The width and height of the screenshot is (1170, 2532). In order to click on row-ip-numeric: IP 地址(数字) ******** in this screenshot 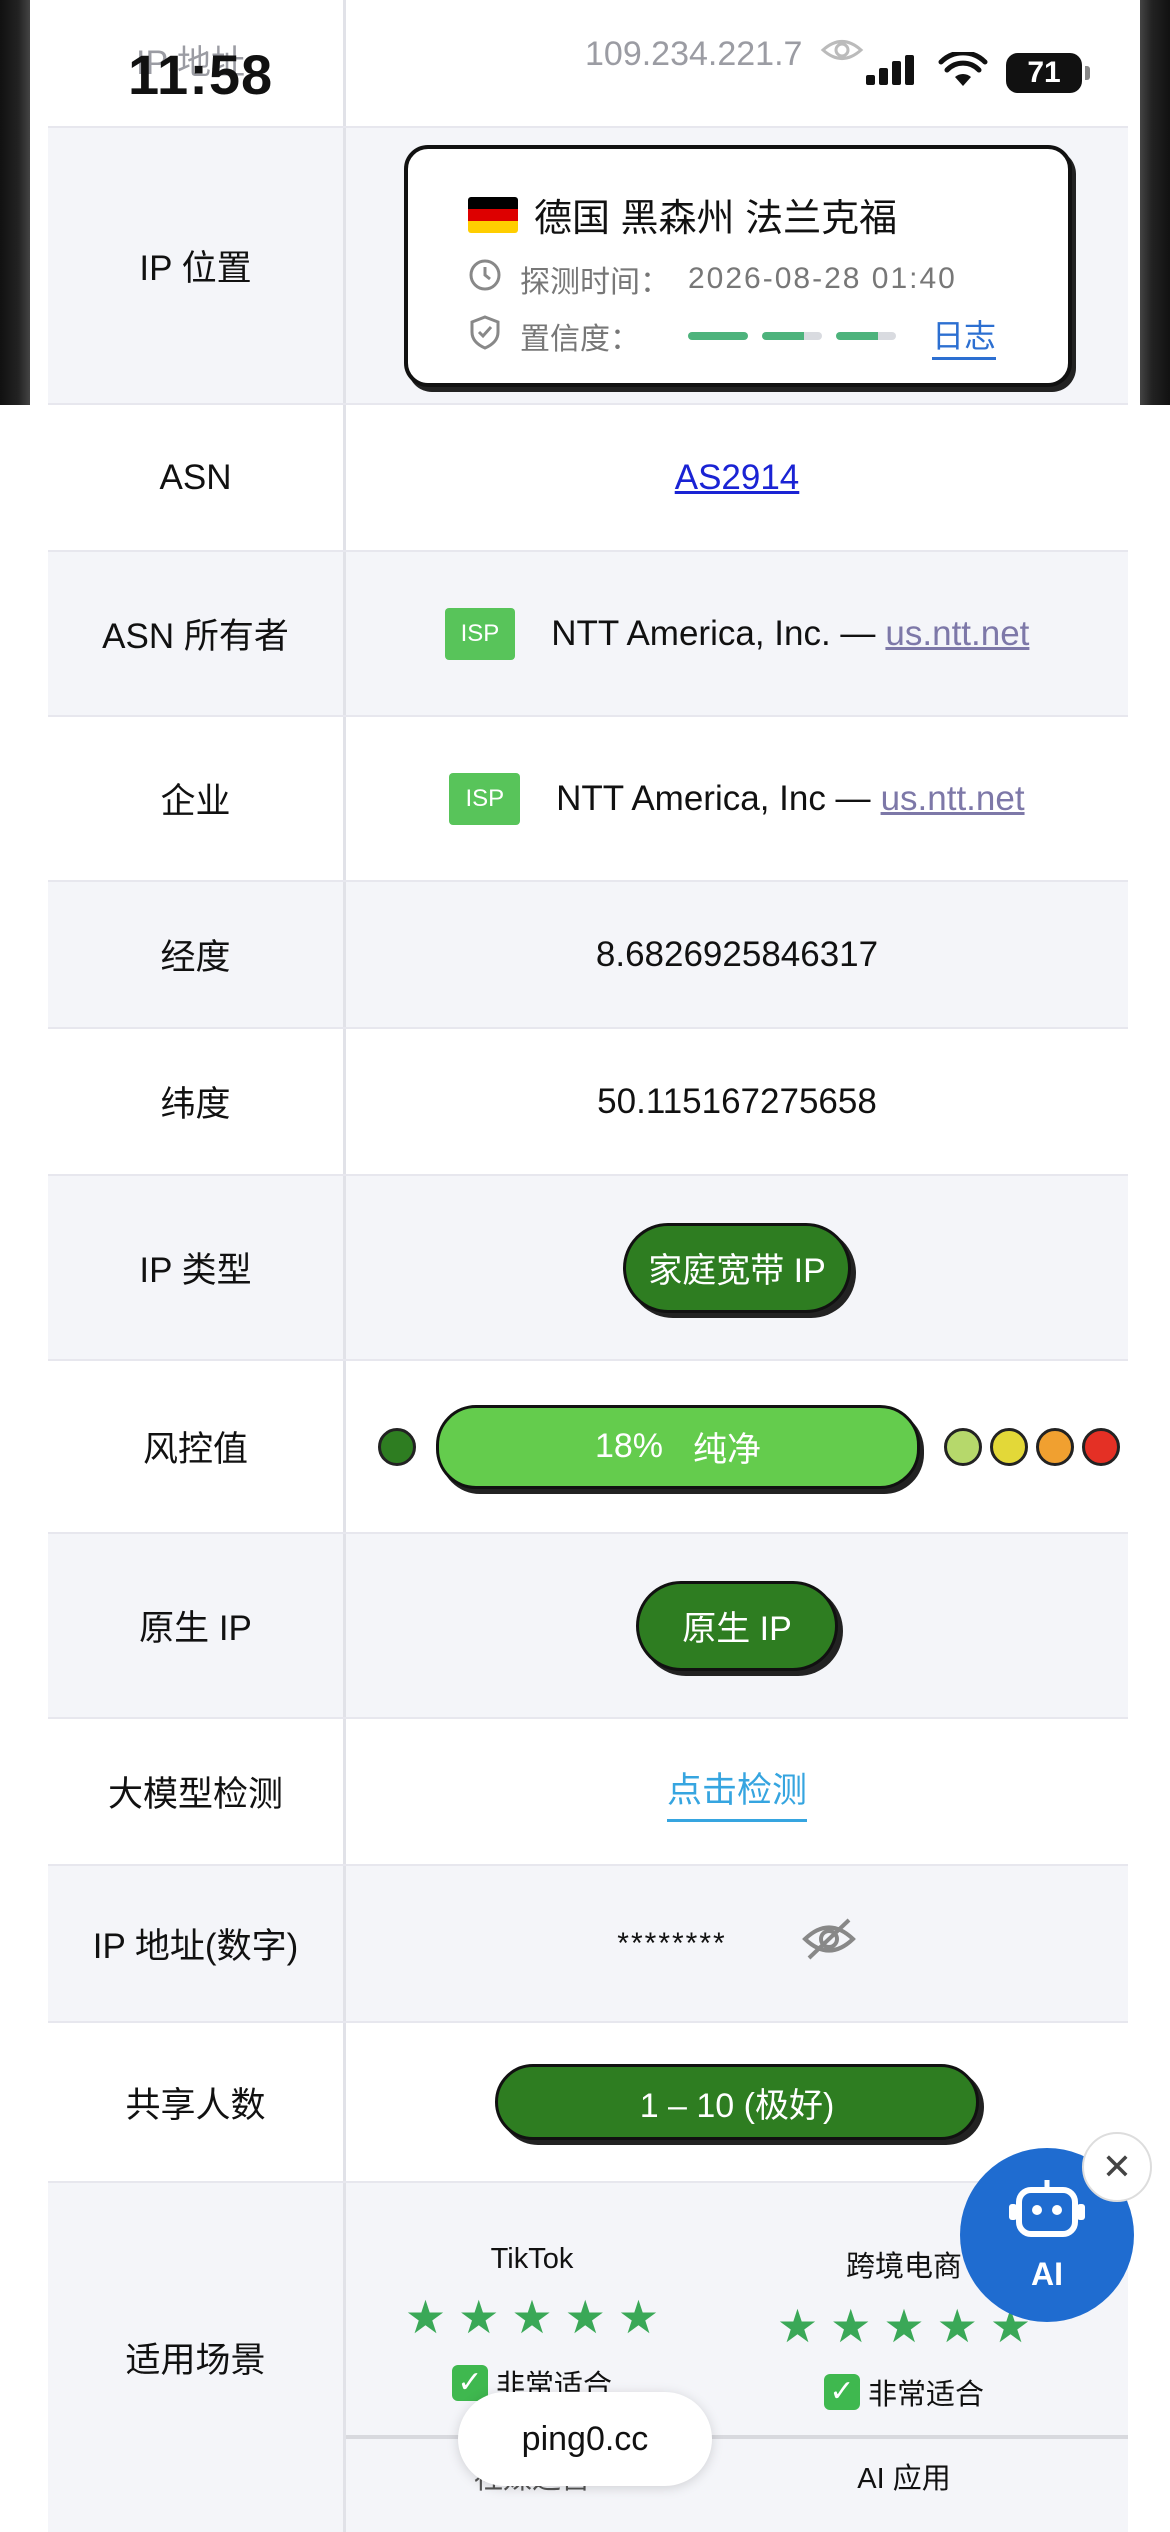, I will do `click(588, 1944)`.